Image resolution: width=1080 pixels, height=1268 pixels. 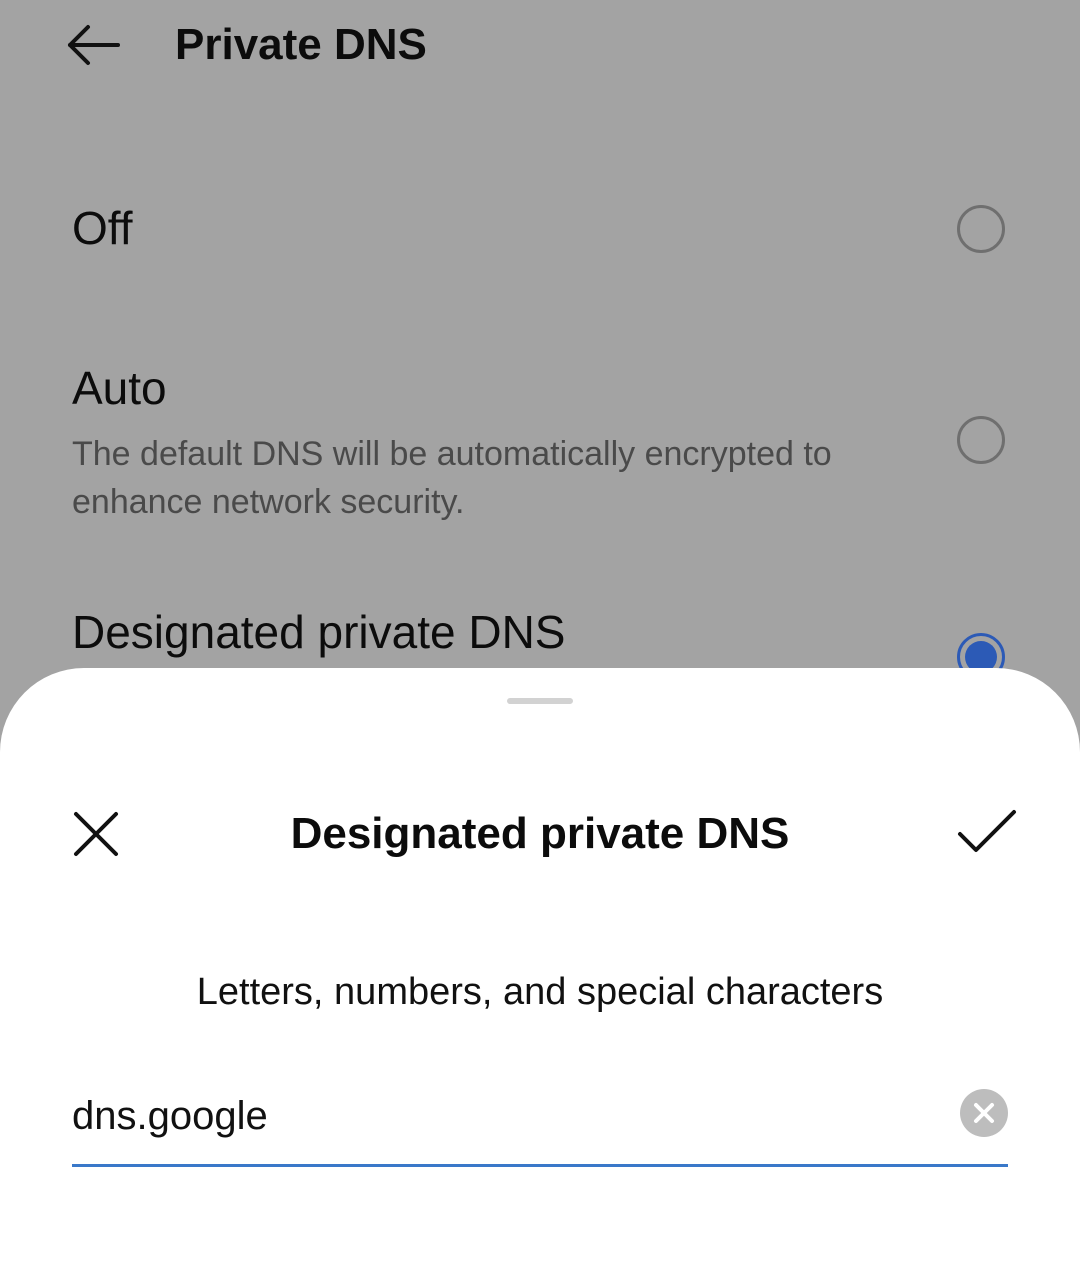 What do you see at coordinates (119, 388) in the screenshot?
I see `option-label: Auto` at bounding box center [119, 388].